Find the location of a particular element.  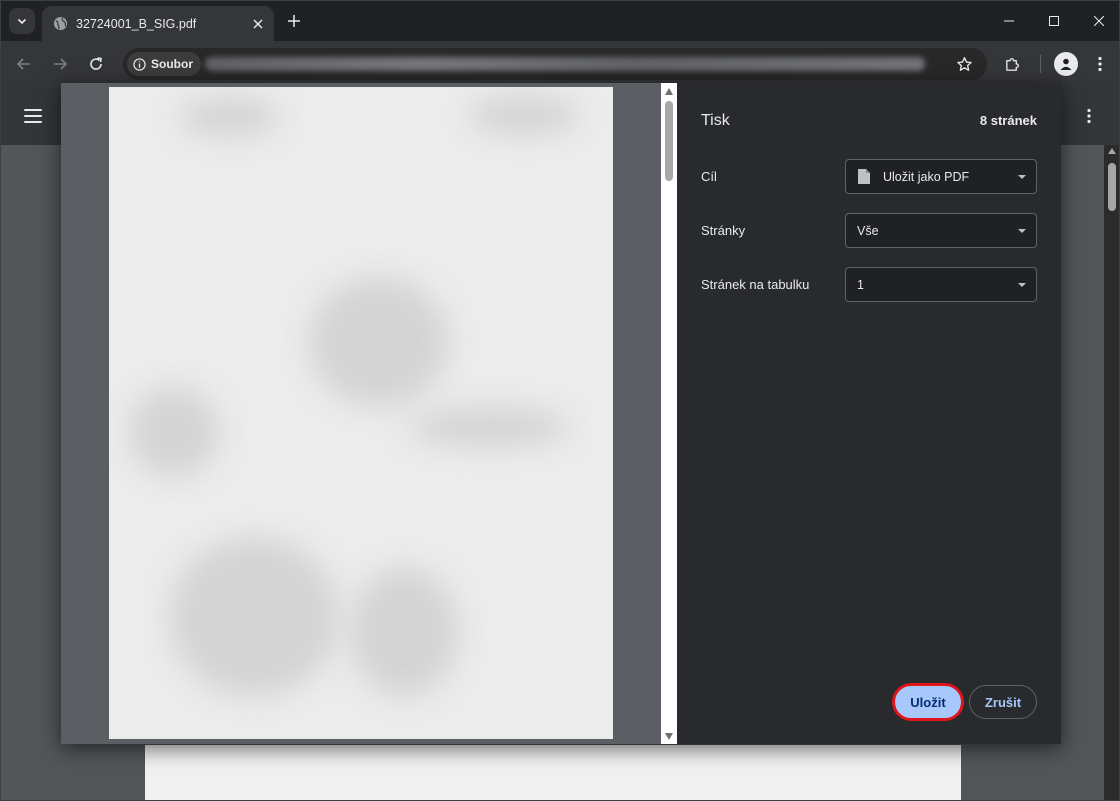

arrow-left-icon is located at coordinates (23, 64).